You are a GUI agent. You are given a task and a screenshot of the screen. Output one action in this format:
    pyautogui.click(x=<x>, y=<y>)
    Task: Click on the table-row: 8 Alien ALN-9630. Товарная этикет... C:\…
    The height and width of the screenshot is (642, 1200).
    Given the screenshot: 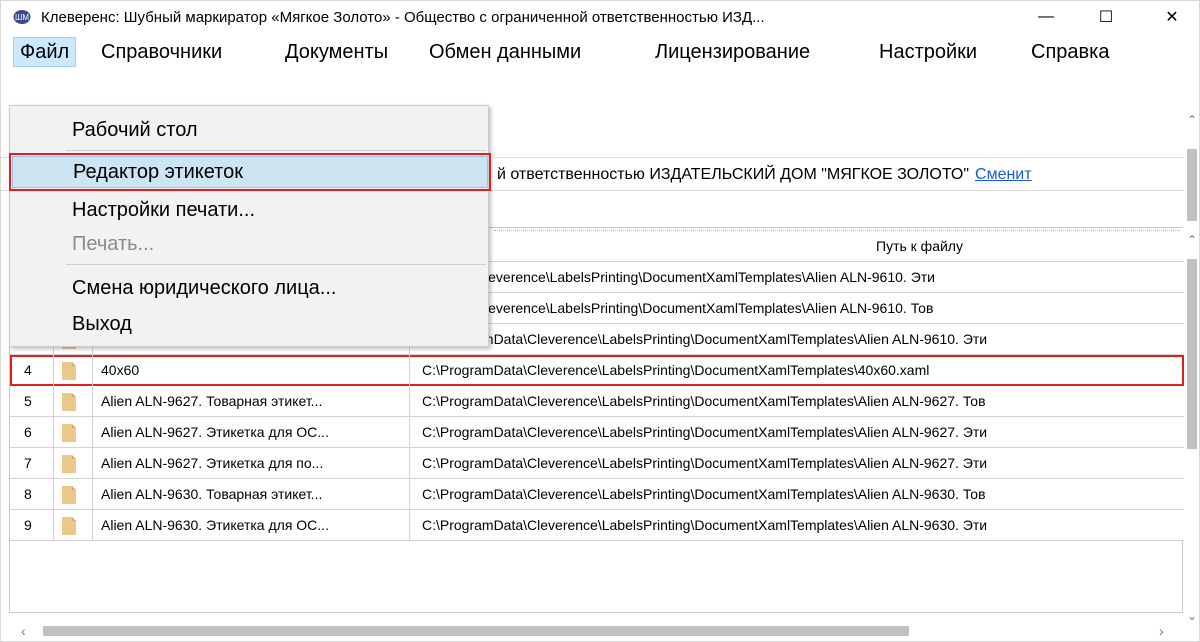 What is the action you would take?
    pyautogui.click(x=597, y=494)
    